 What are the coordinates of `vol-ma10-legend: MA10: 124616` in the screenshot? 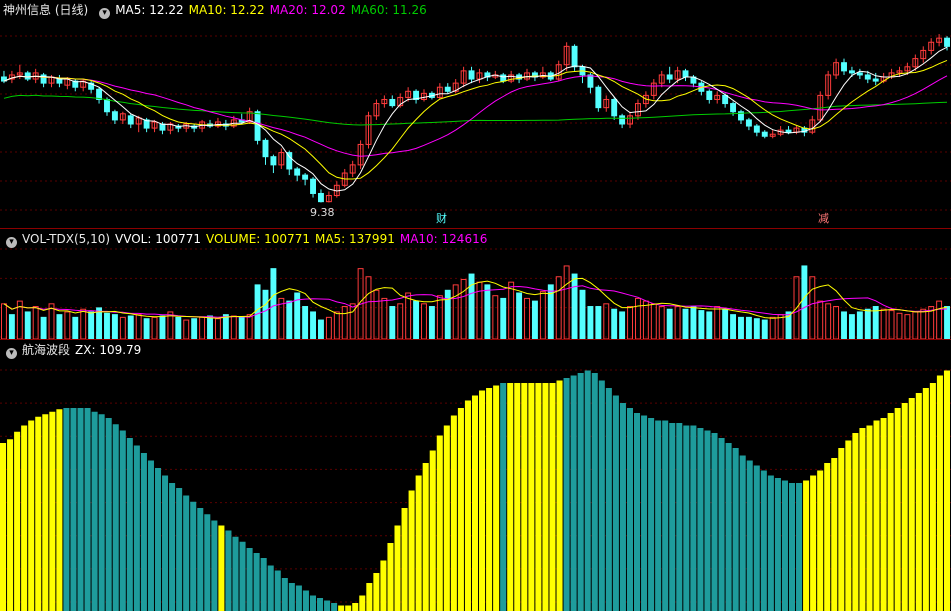 It's located at (443, 239).